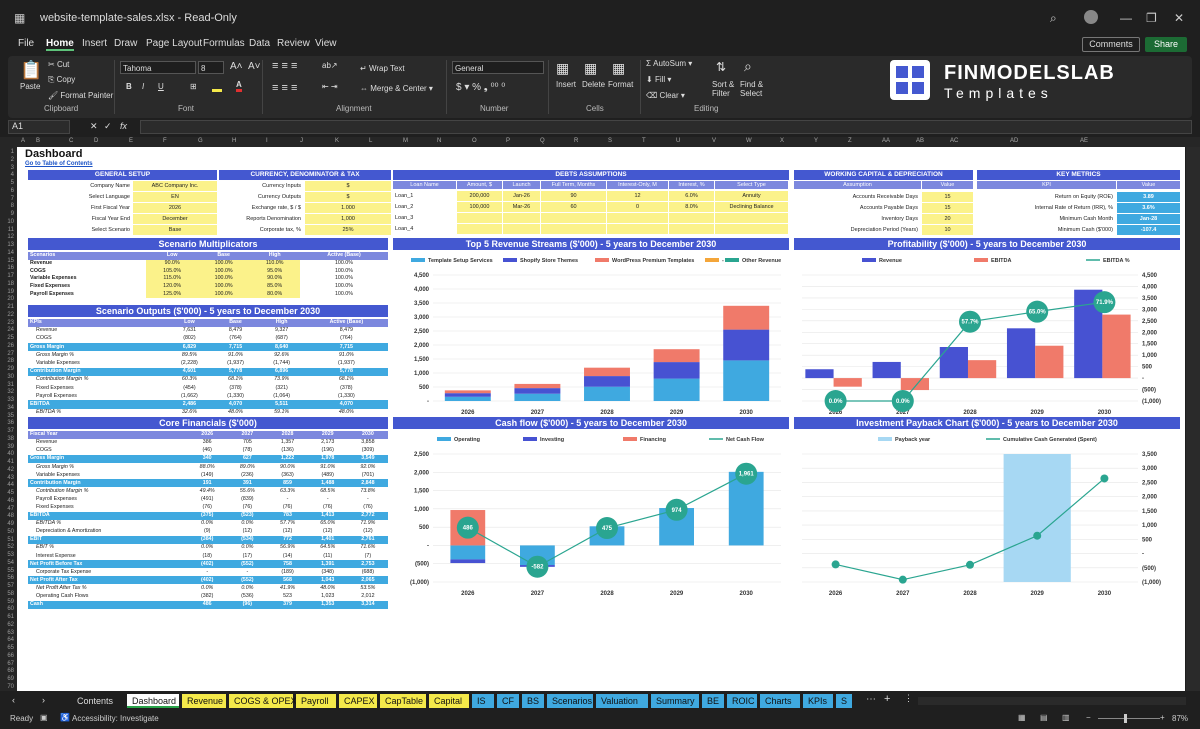 The width and height of the screenshot is (1200, 729). Describe the element at coordinates (8, 656) in the screenshot. I see `row-header: 66` at that location.